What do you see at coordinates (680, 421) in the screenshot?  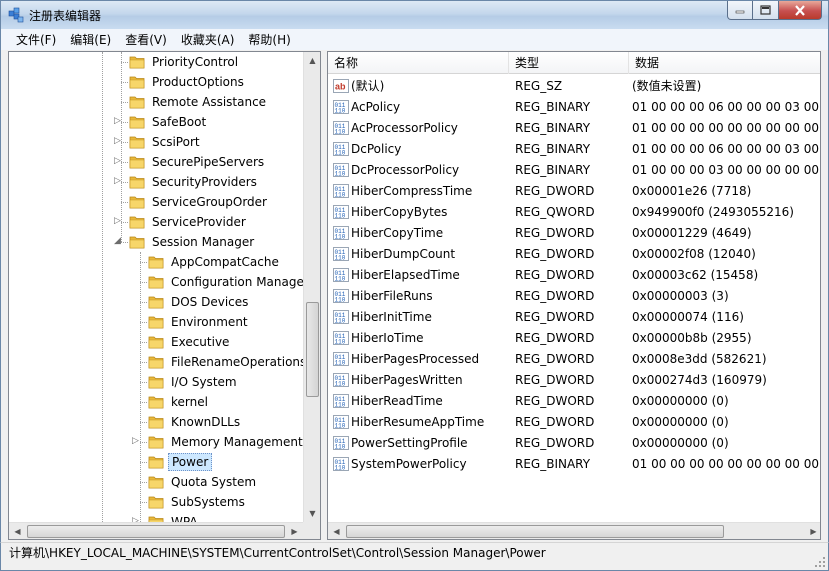 I see `value-data: 0x00000000 (0)` at bounding box center [680, 421].